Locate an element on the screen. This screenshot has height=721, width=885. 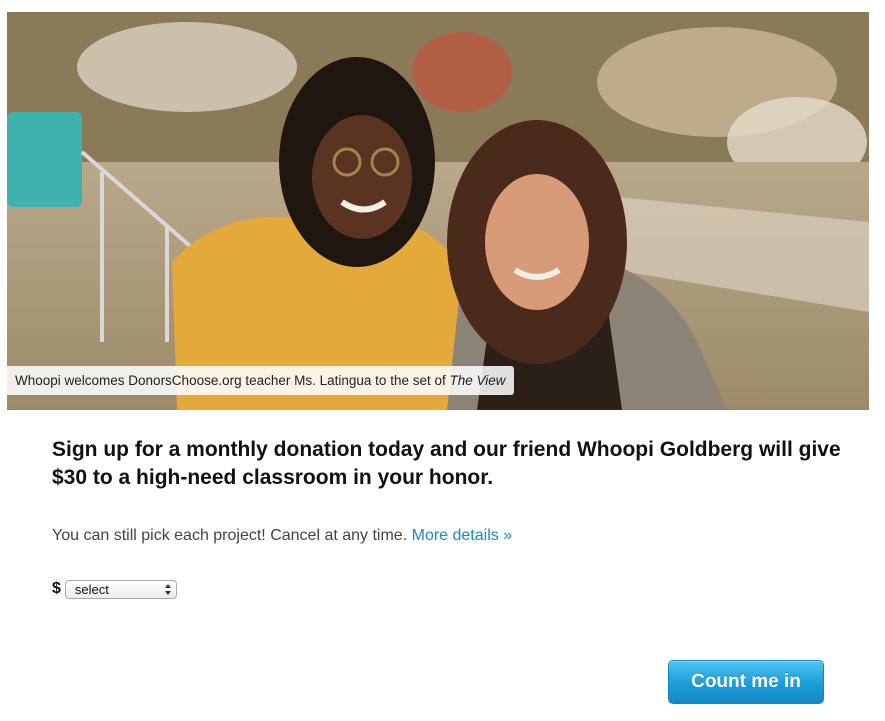
select-arrows-icon is located at coordinates (167, 589).